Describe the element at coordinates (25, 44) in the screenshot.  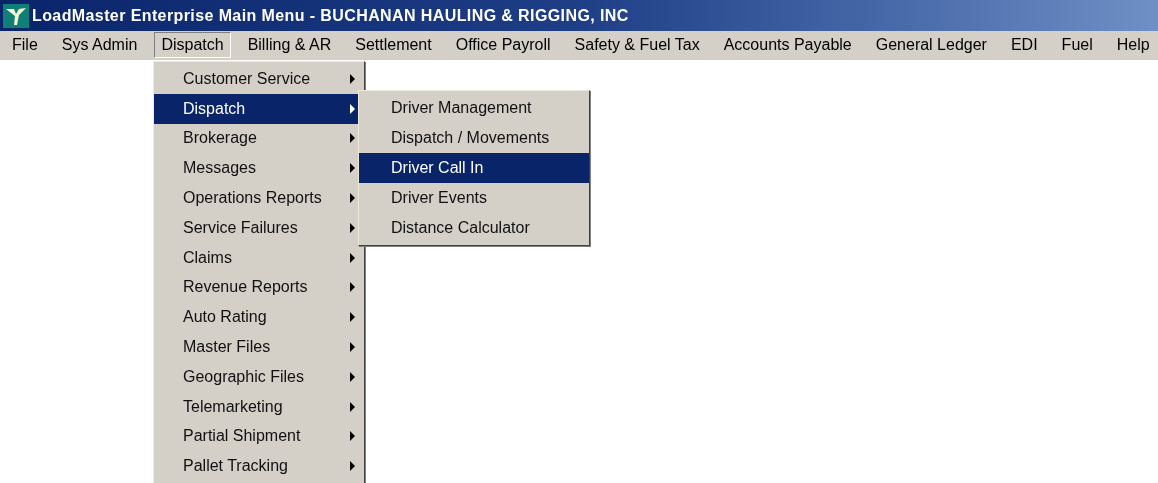
I see `menu-item: File` at that location.